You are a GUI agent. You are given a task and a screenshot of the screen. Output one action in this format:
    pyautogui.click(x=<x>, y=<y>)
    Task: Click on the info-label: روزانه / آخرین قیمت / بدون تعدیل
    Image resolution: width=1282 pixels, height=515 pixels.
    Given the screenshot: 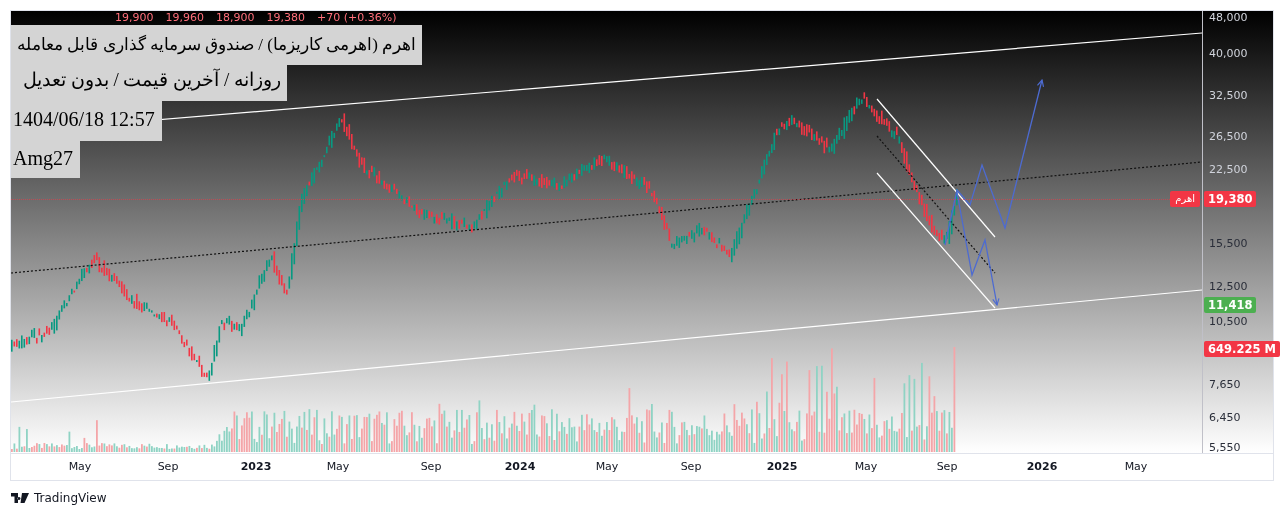 What is the action you would take?
    pyautogui.click(x=149, y=83)
    